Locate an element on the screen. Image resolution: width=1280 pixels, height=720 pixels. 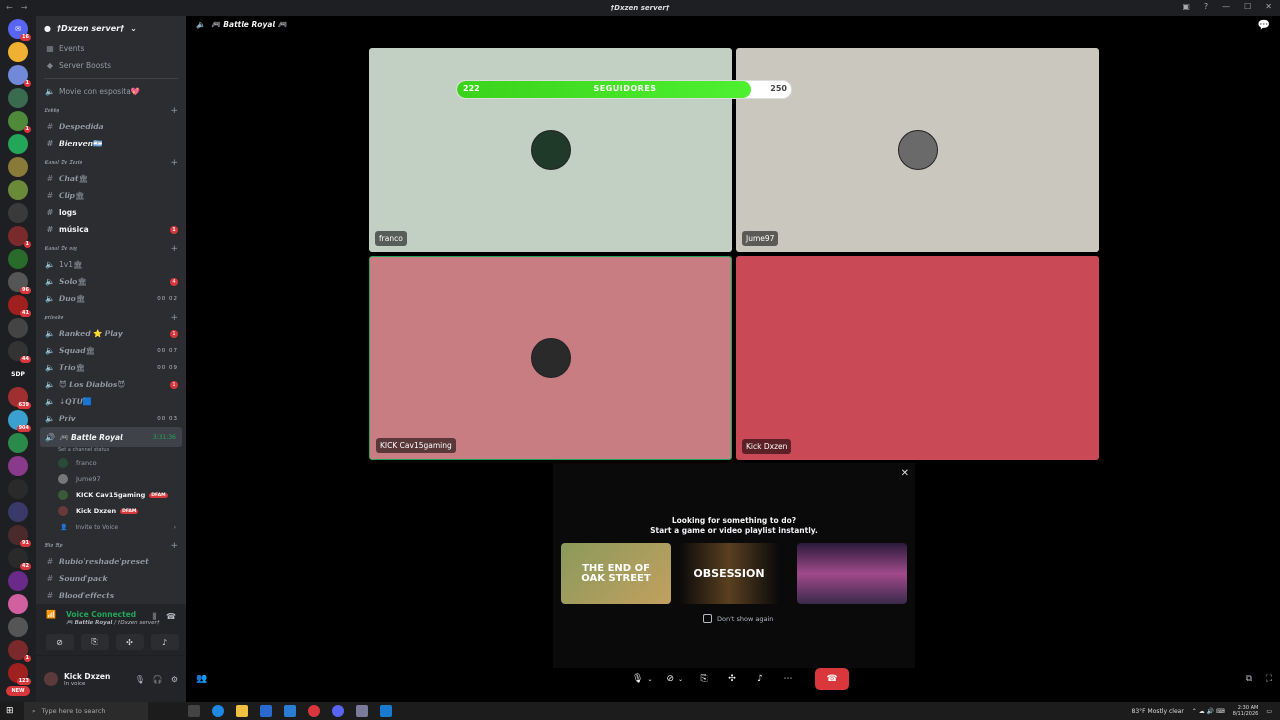
guild-icon: 42 is located at coordinates (19, 559).